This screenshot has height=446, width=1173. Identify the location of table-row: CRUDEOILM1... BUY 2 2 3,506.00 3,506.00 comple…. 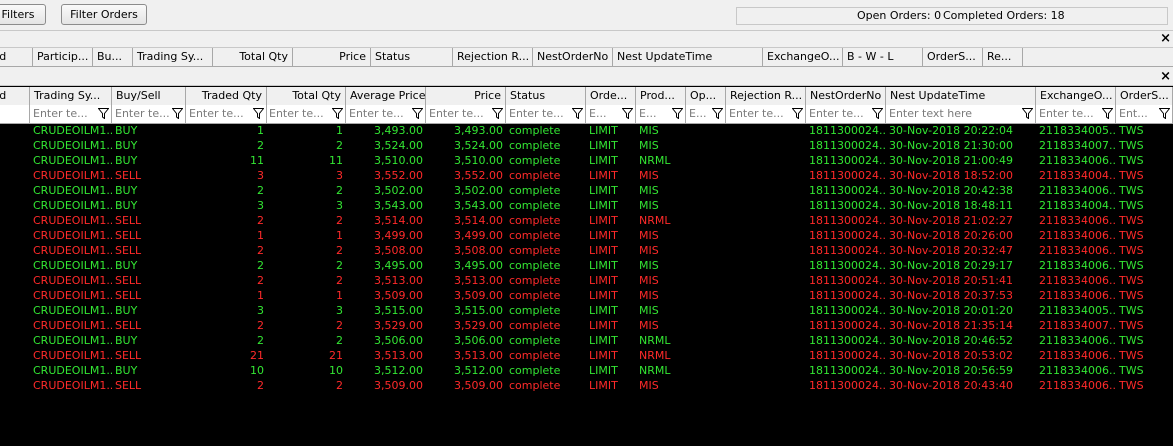
(586, 340).